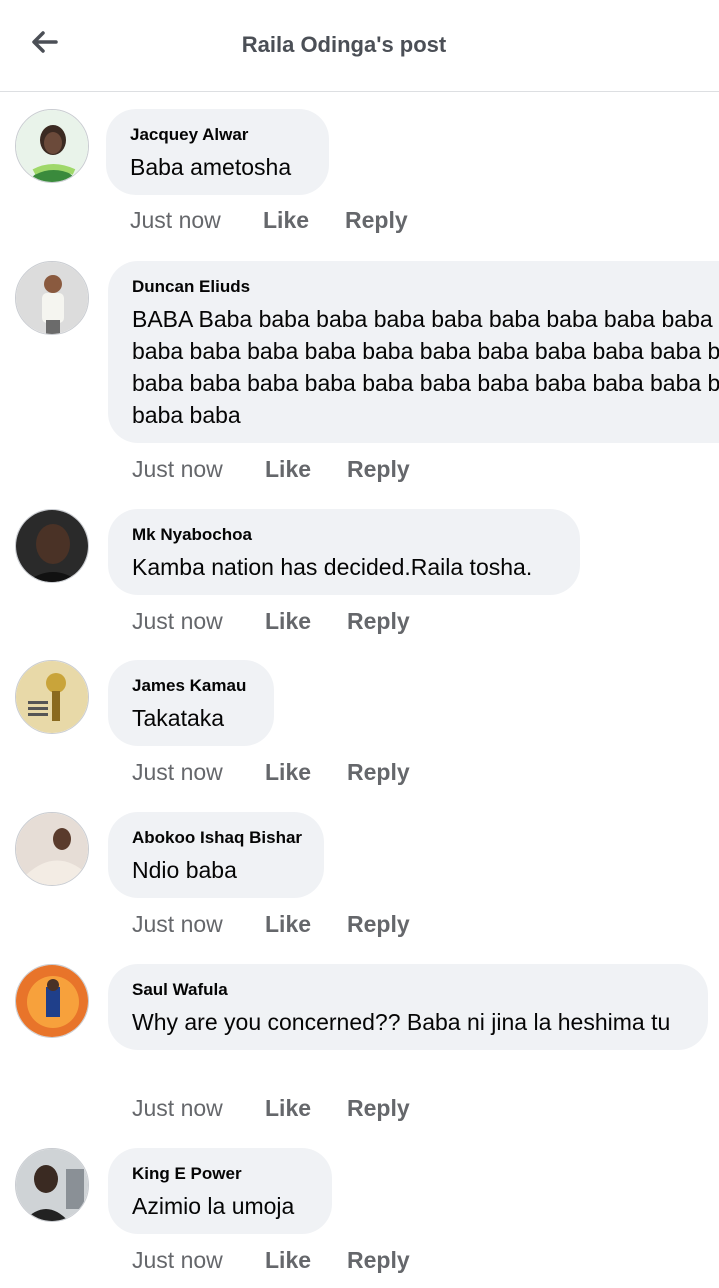 This screenshot has height=1288, width=719. What do you see at coordinates (211, 167) in the screenshot?
I see `comment-text: Baba ametosha` at bounding box center [211, 167].